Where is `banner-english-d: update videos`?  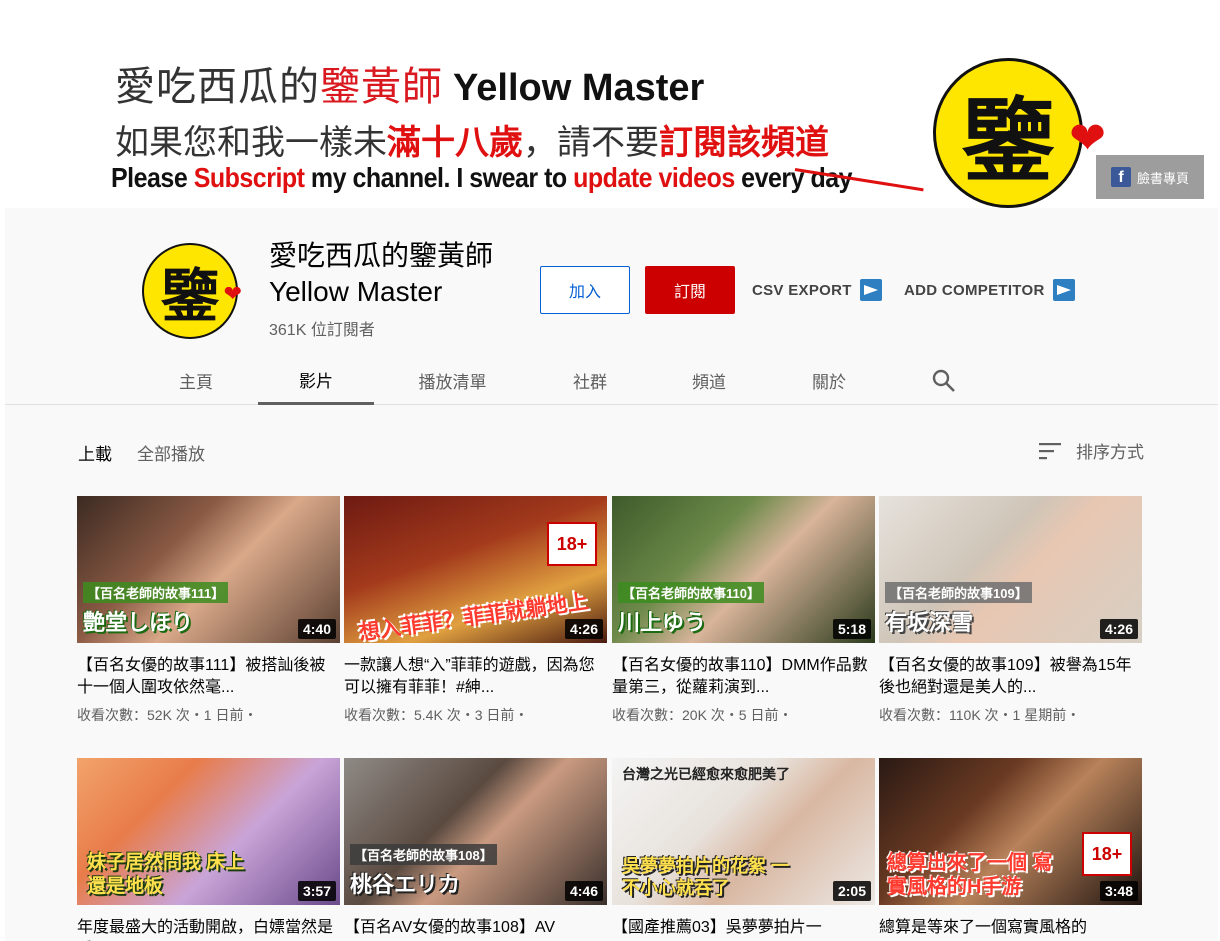 banner-english-d: update videos is located at coordinates (654, 178).